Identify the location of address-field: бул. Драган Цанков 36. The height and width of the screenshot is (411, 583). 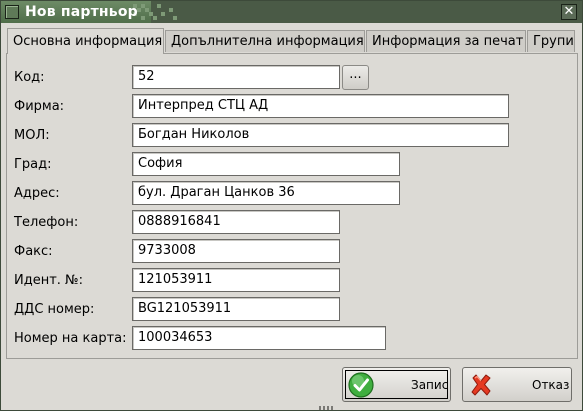
(266, 193).